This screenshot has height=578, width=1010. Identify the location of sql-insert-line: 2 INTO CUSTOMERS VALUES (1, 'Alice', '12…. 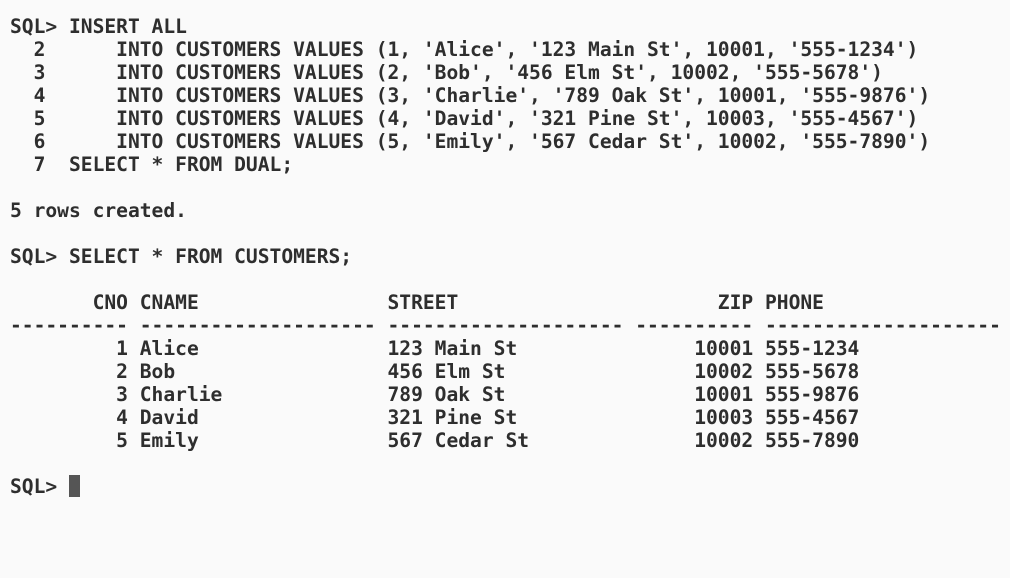
(464, 49).